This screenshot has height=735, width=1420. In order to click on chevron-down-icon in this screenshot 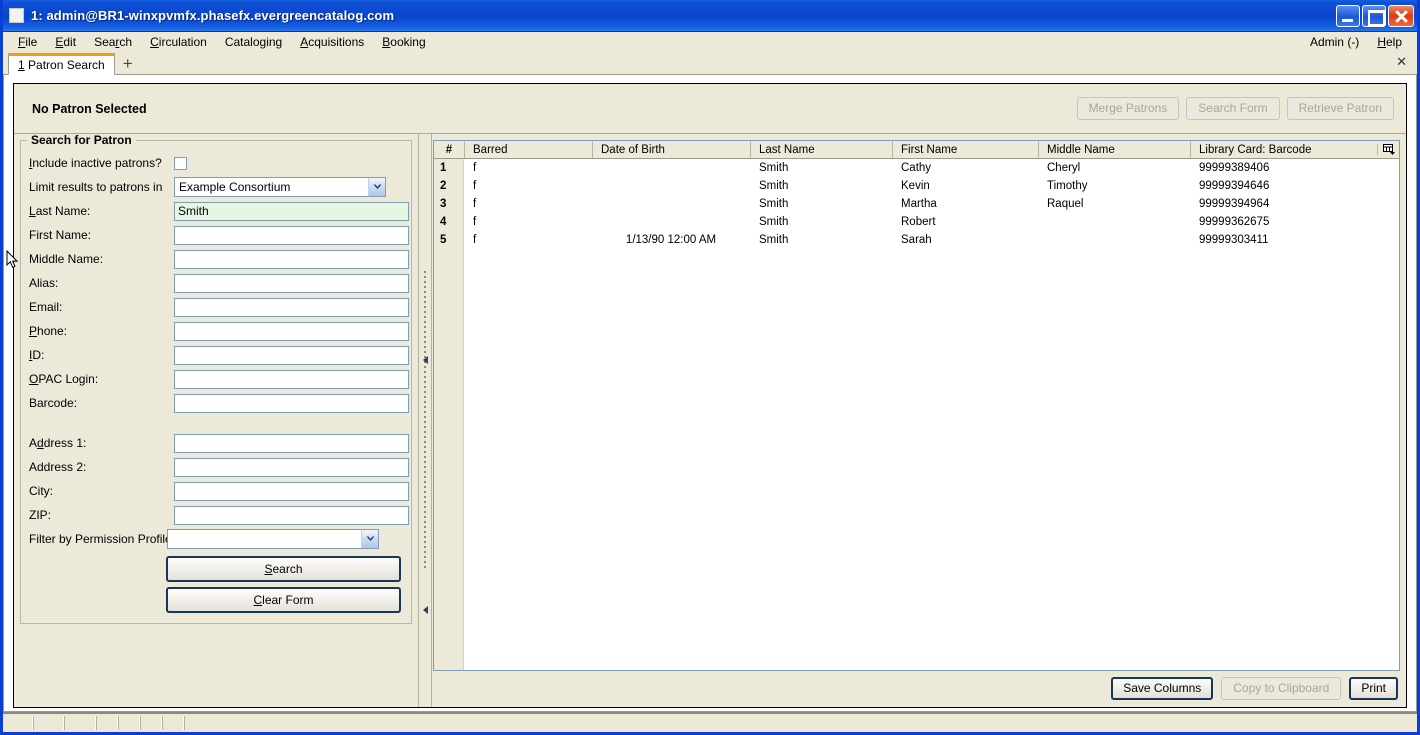, I will do `click(376, 187)`.